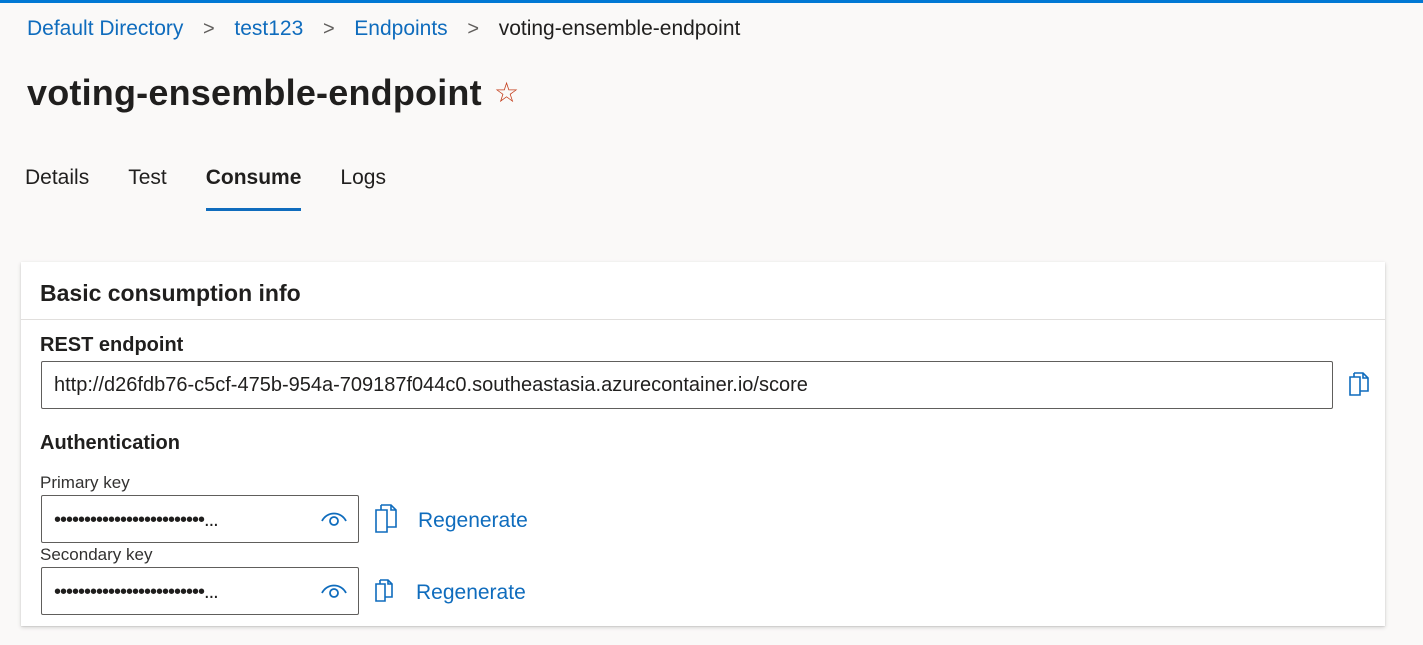 This screenshot has width=1423, height=645. I want to click on copy-endpoint-icon, so click(1359, 387).